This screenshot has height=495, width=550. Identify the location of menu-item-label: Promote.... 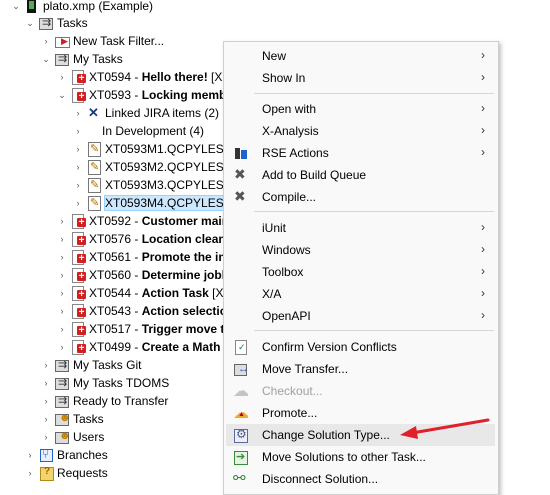
(290, 413).